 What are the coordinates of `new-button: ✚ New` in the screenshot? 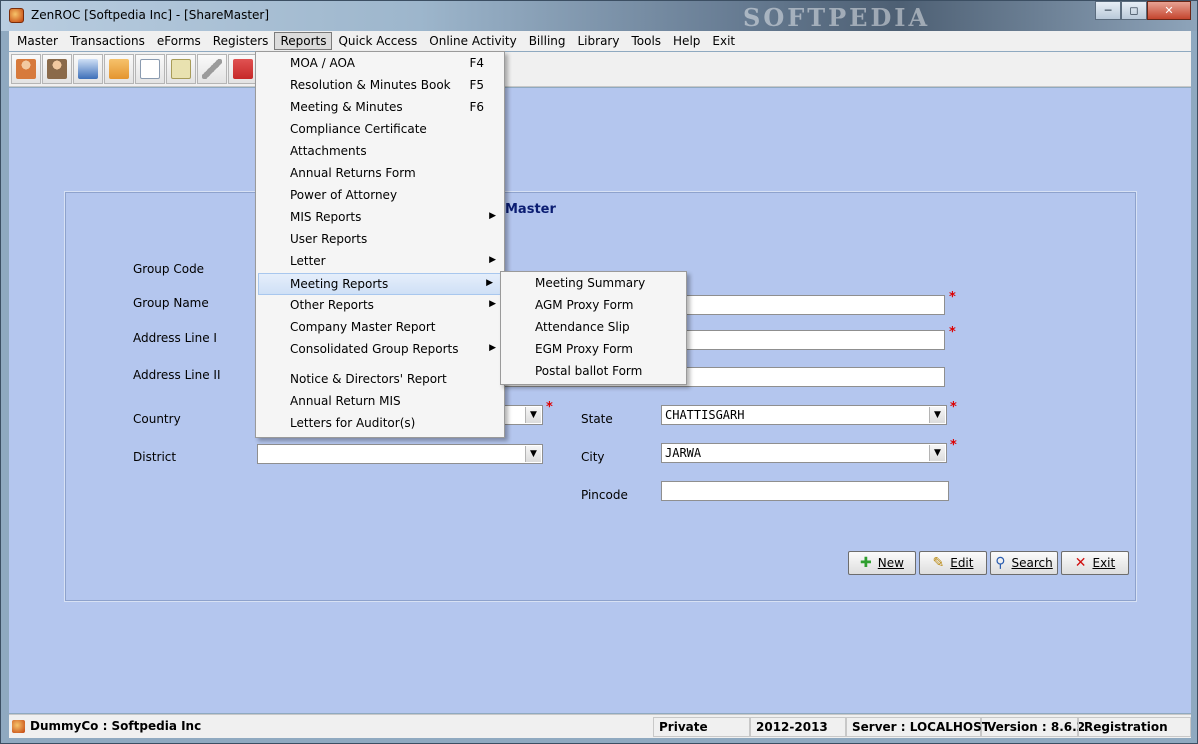 It's located at (882, 563).